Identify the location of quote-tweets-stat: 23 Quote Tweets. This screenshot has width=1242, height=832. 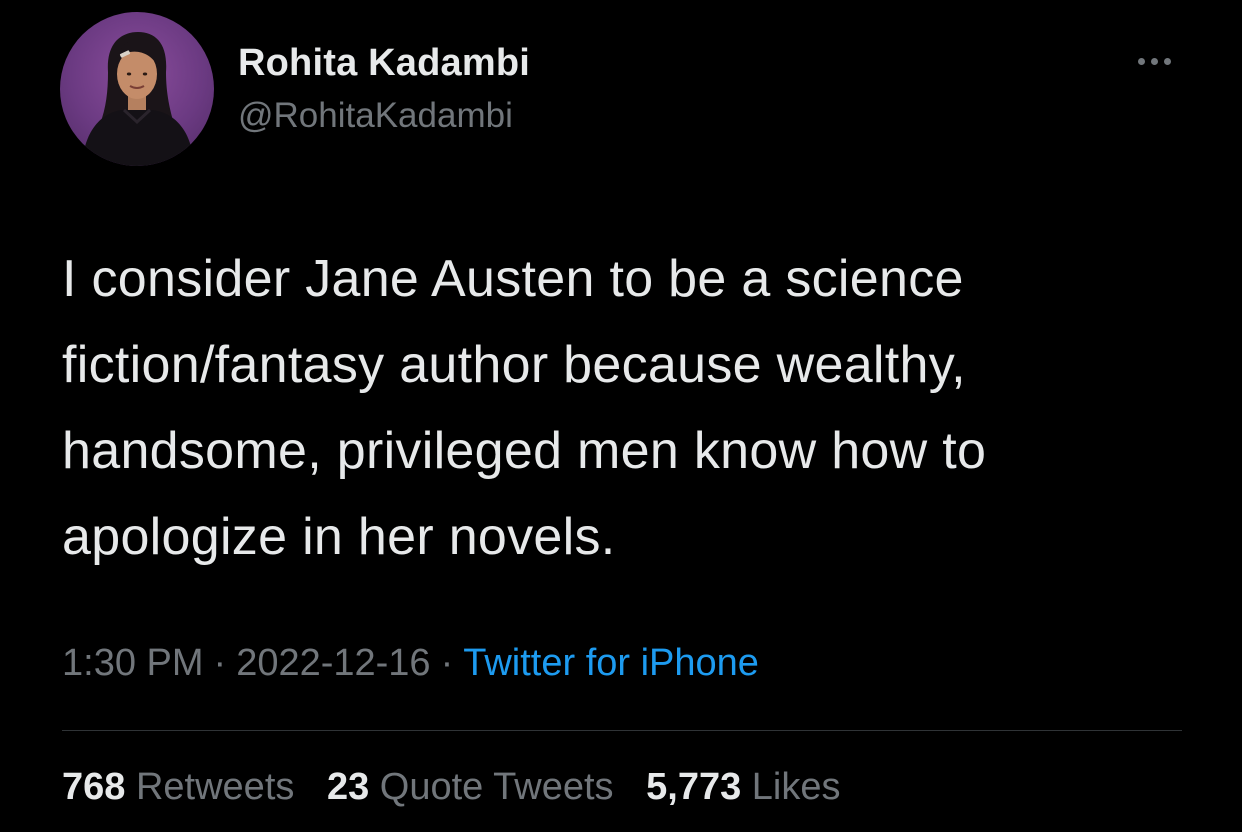
(470, 787).